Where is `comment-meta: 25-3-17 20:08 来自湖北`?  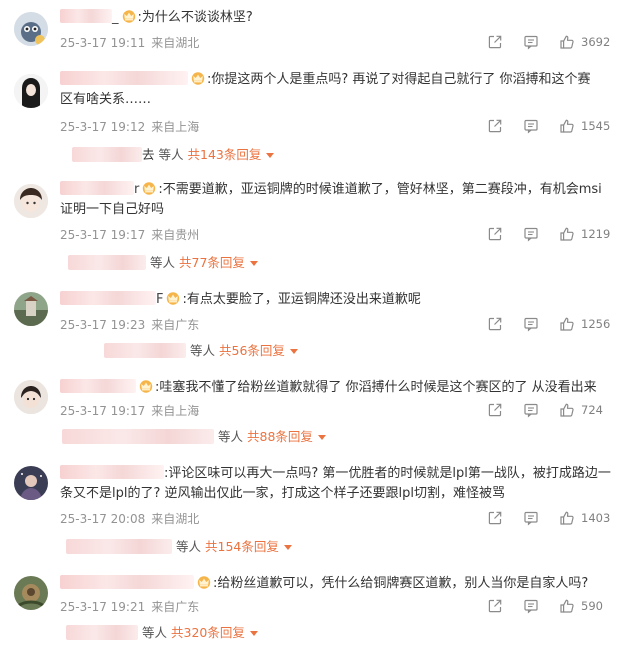
comment-meta: 25-3-17 20:08 来自湖北 is located at coordinates (129, 518).